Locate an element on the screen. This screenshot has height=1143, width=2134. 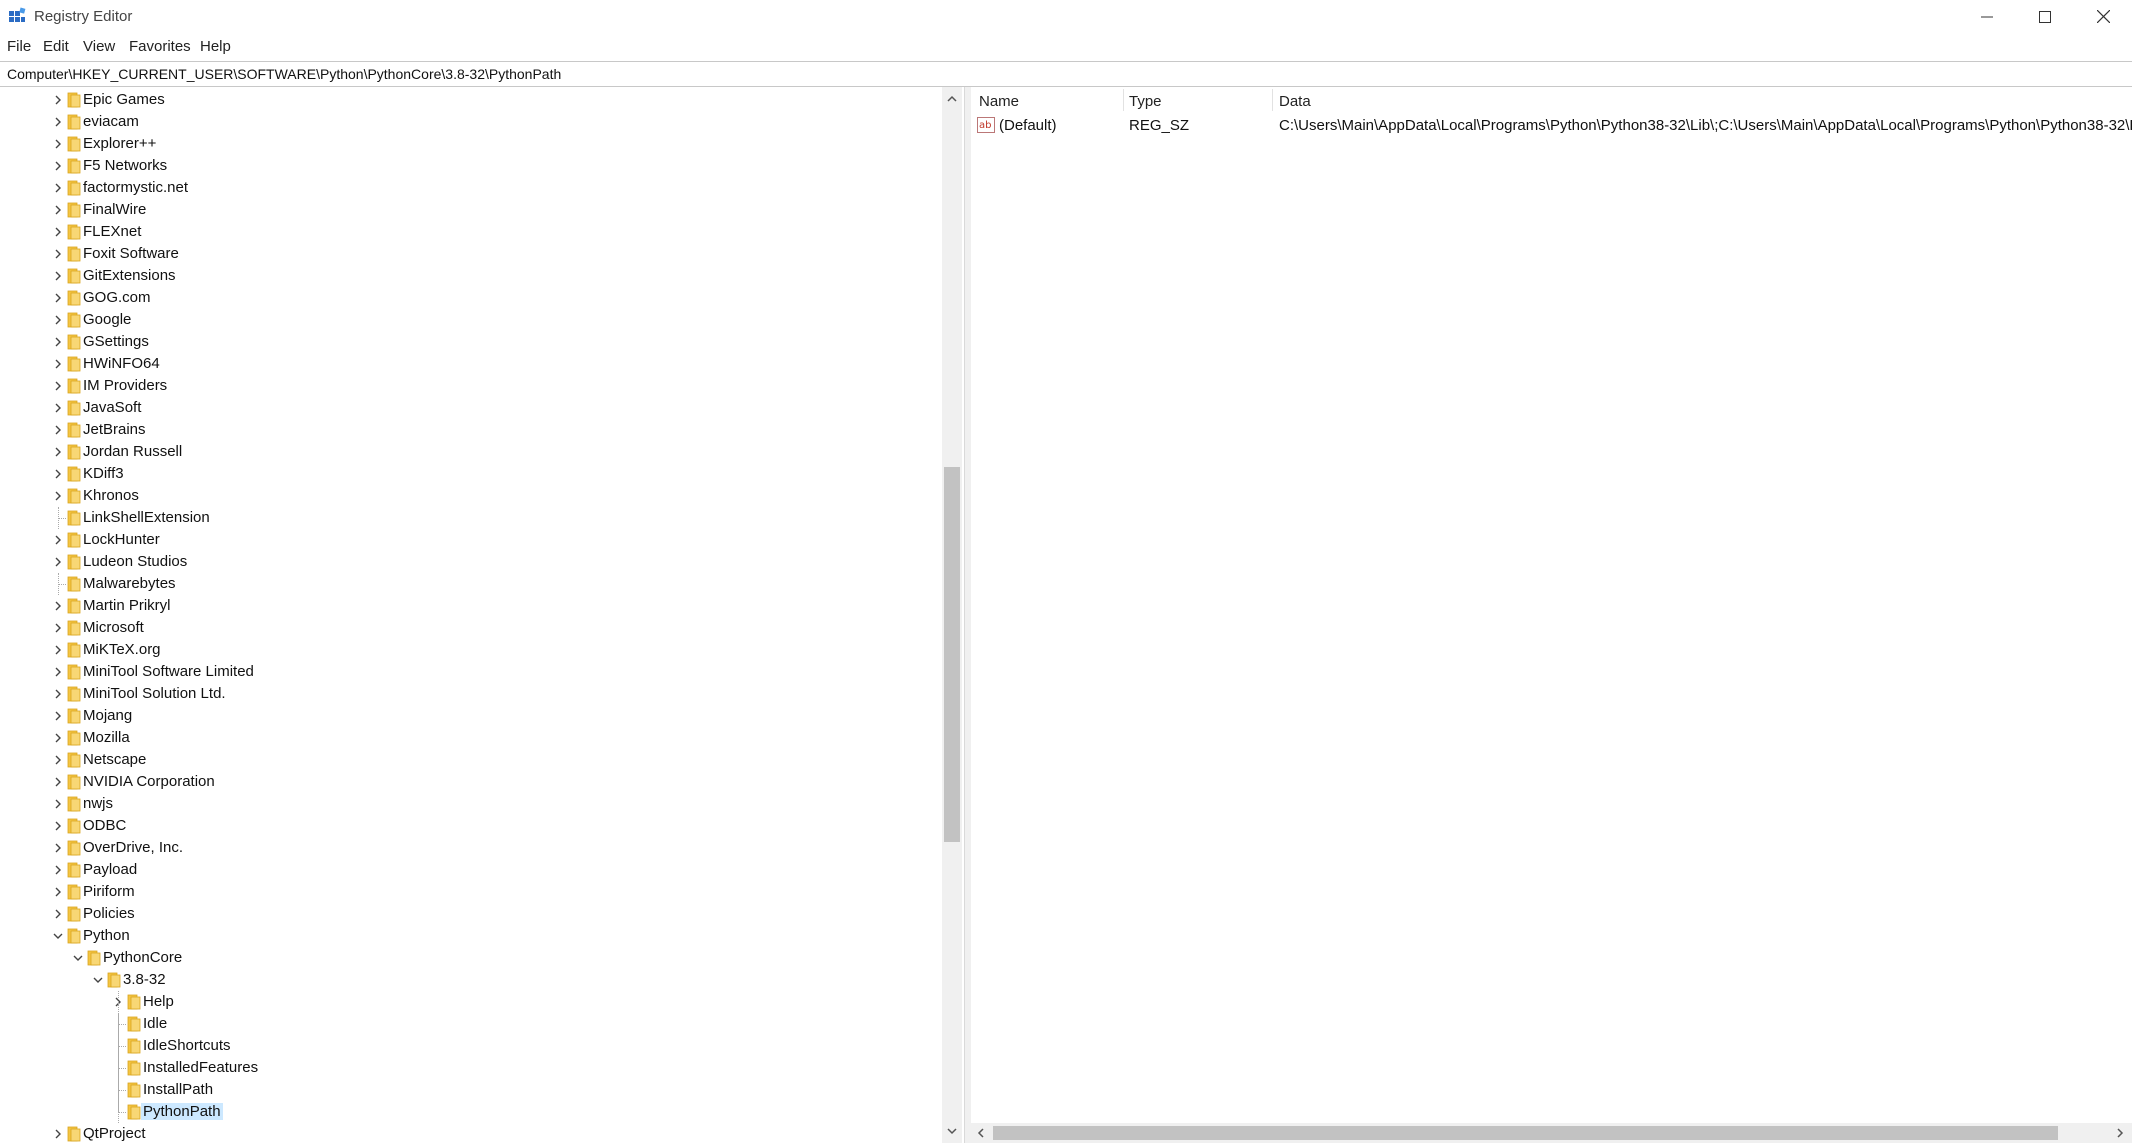
tree-item: PythonCore is located at coordinates (470, 958).